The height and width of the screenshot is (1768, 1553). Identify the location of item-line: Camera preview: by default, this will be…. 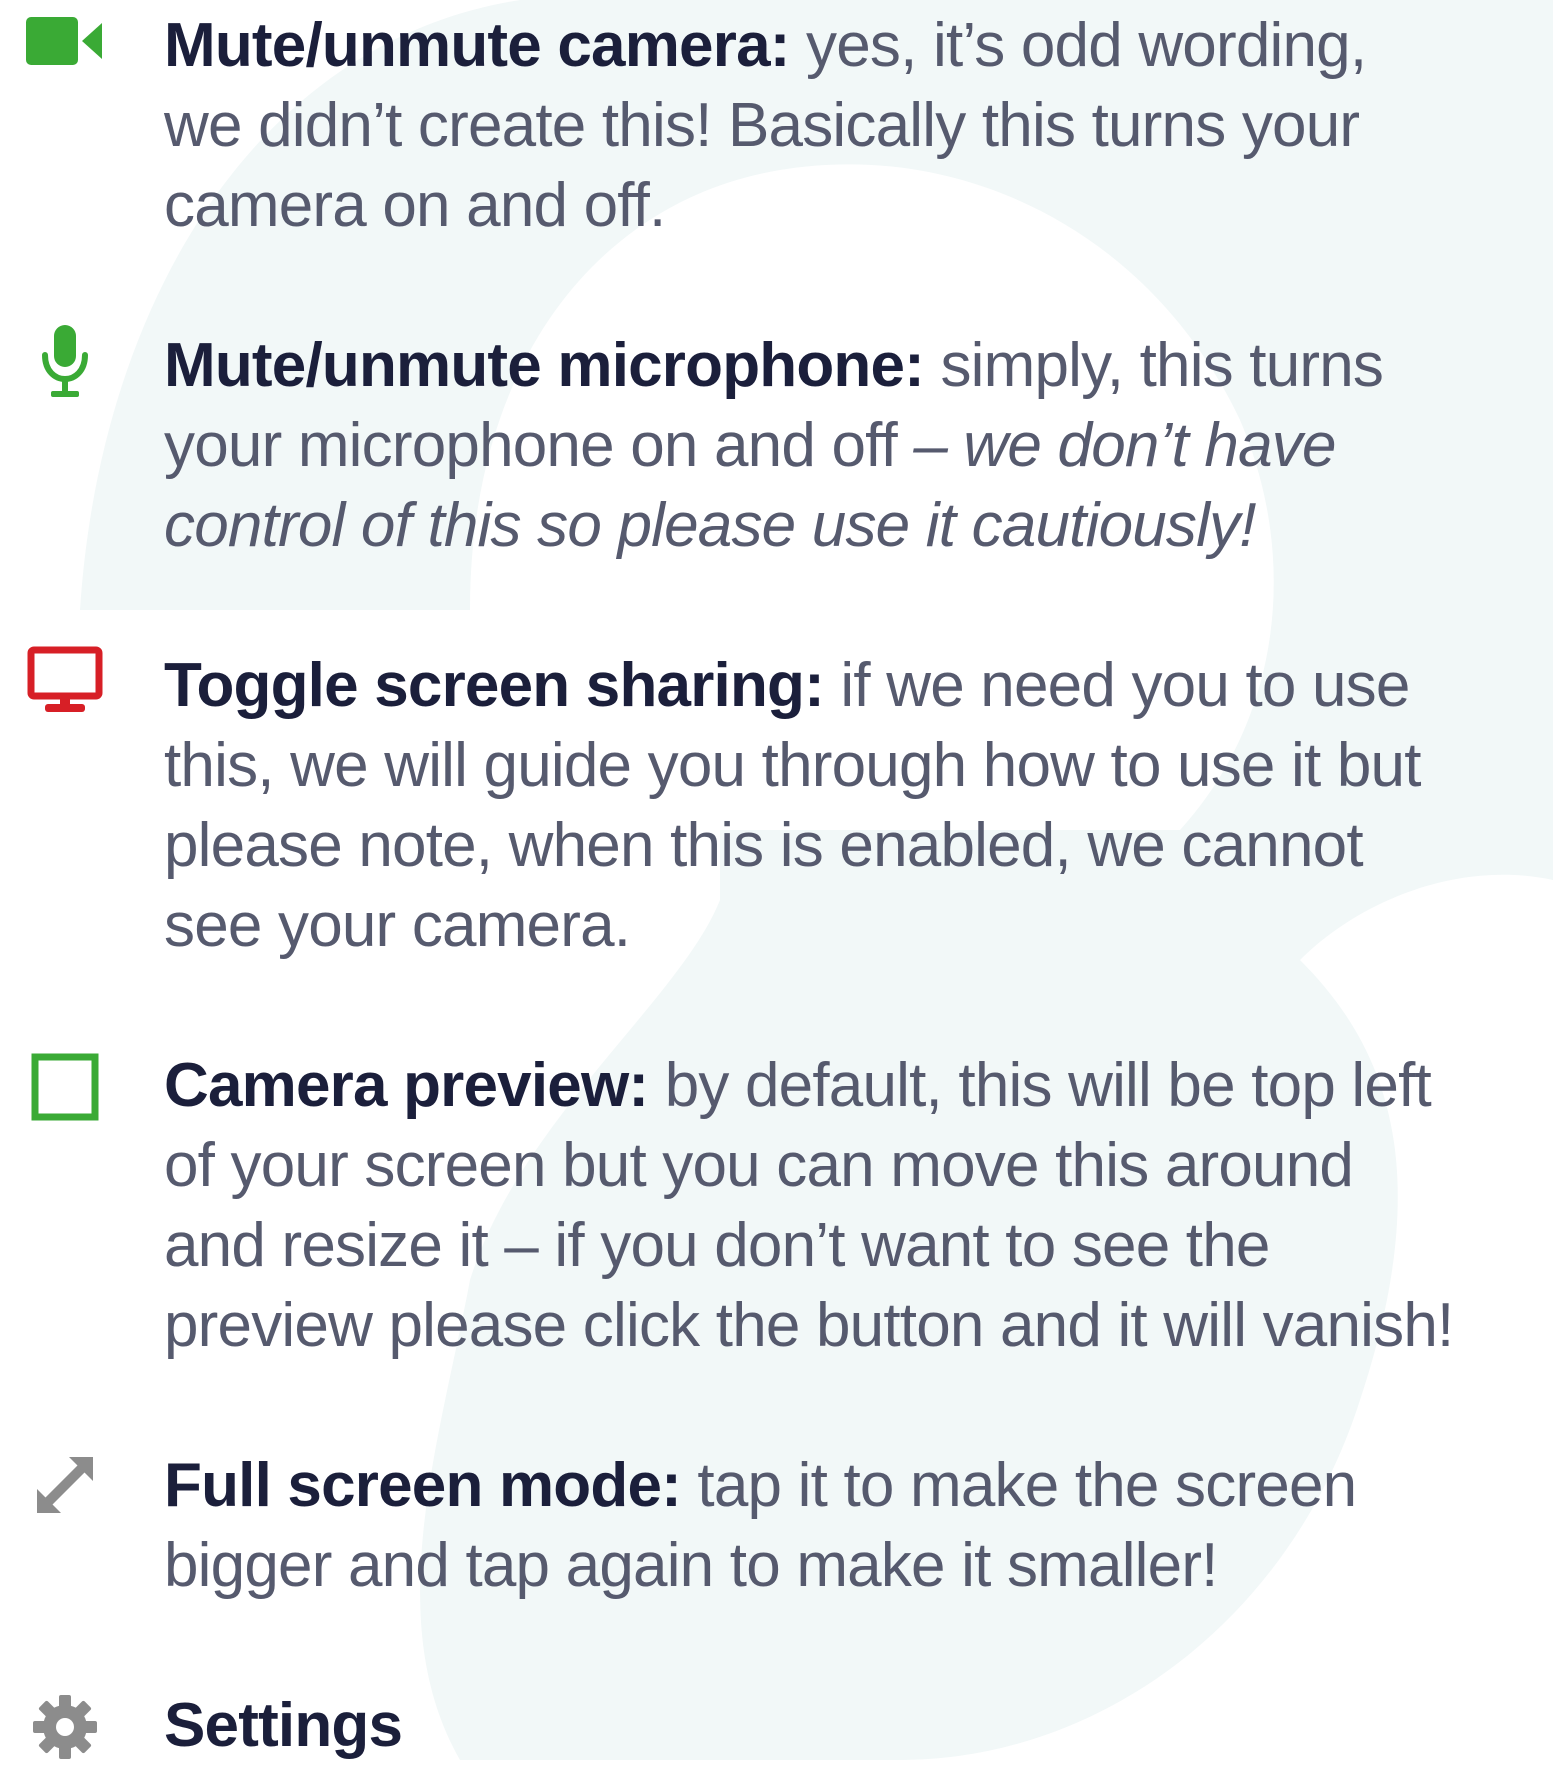
(858, 1086).